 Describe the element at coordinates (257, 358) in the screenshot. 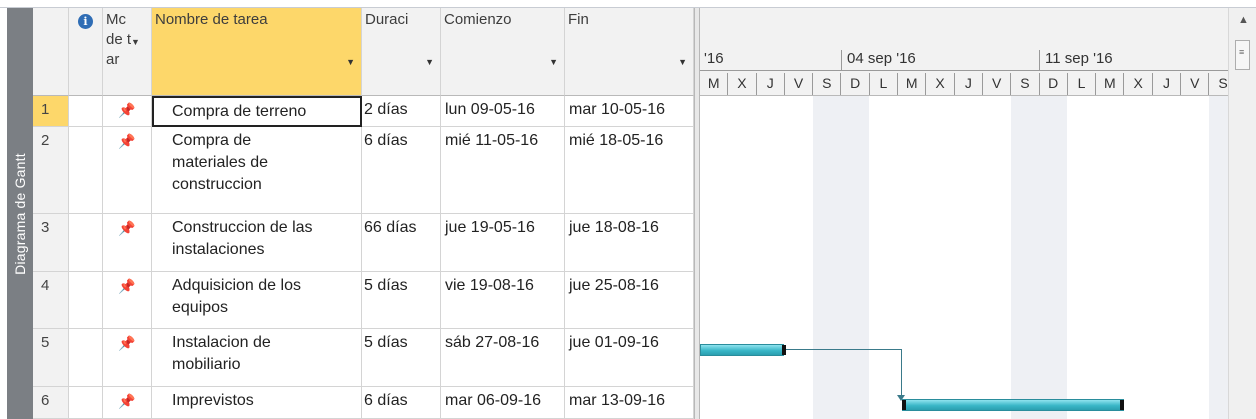

I see `task-name-cell: Instalacion de mobiliario` at that location.